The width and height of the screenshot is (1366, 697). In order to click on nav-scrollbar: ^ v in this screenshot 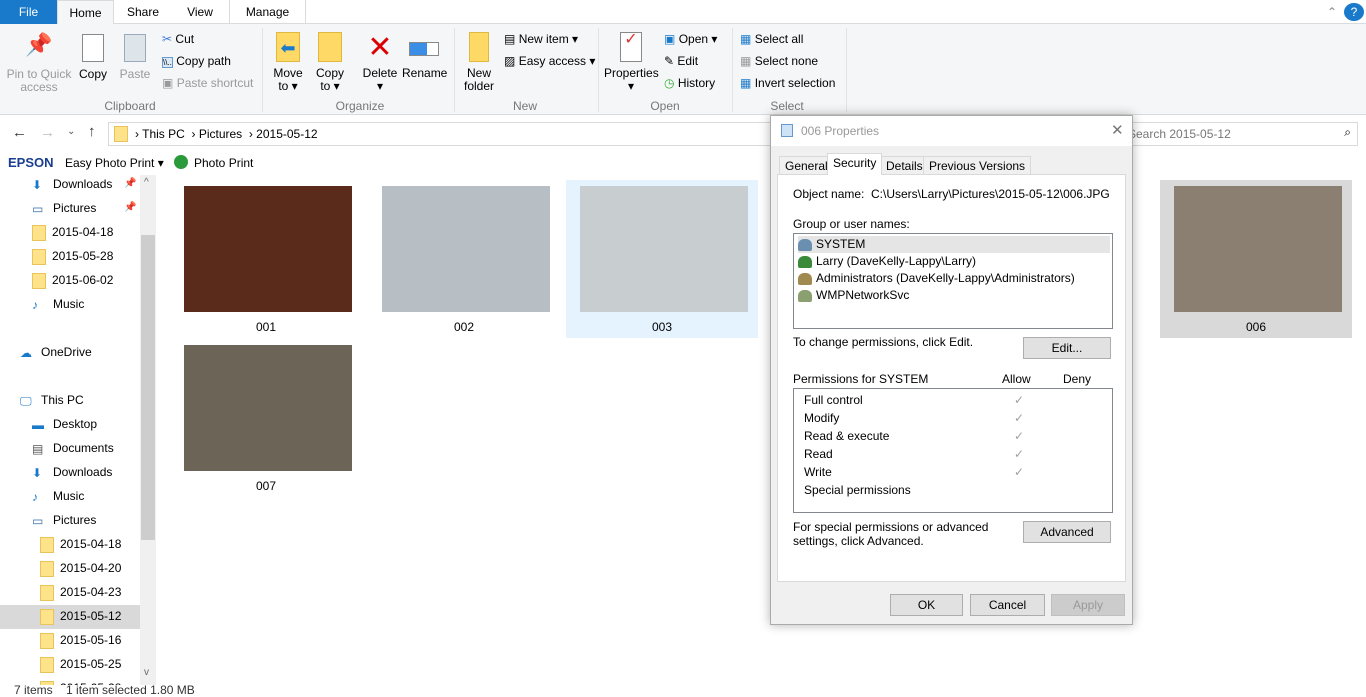, I will do `click(148, 430)`.